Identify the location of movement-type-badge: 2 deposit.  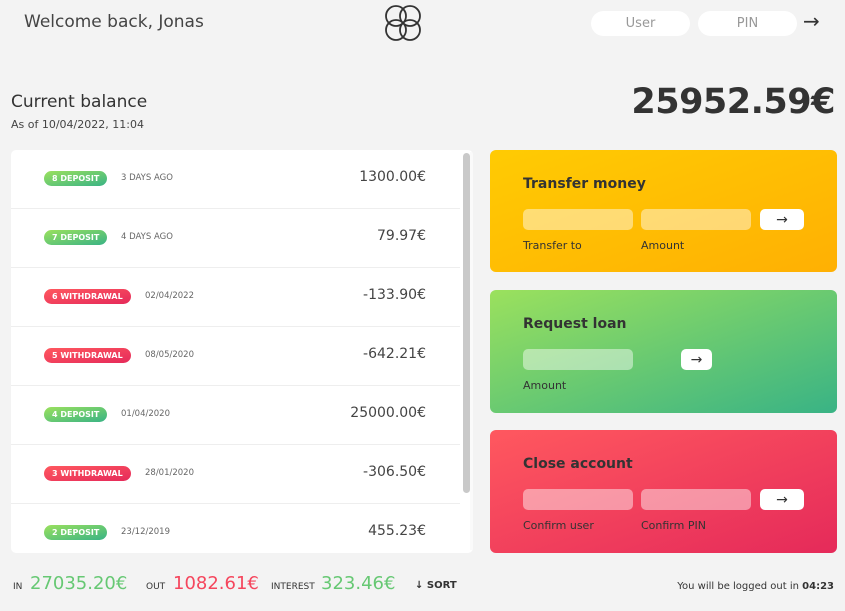
(76, 532).